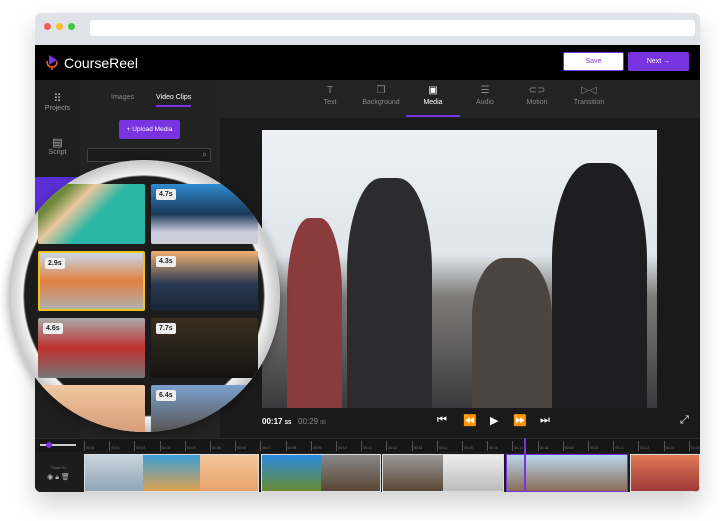 This screenshot has height=521, width=720. I want to click on timeline-tick: 00:02, so click(139, 446).